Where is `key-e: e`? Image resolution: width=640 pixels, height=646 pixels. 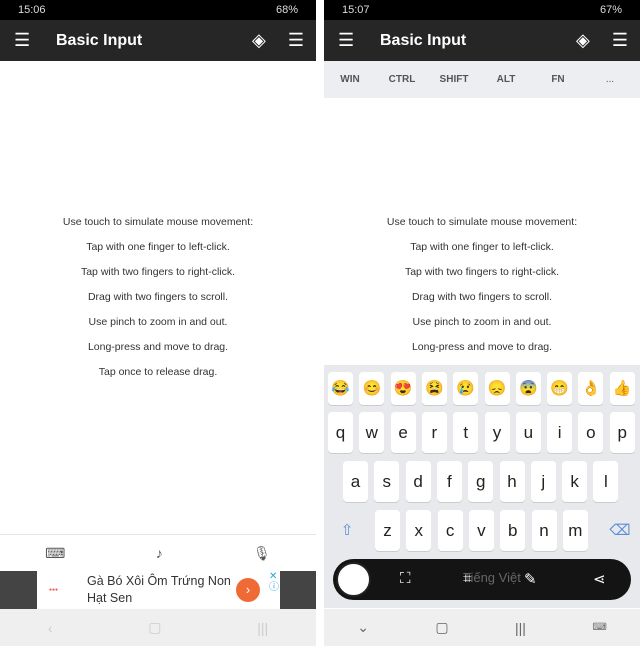
key-e: e is located at coordinates (403, 432).